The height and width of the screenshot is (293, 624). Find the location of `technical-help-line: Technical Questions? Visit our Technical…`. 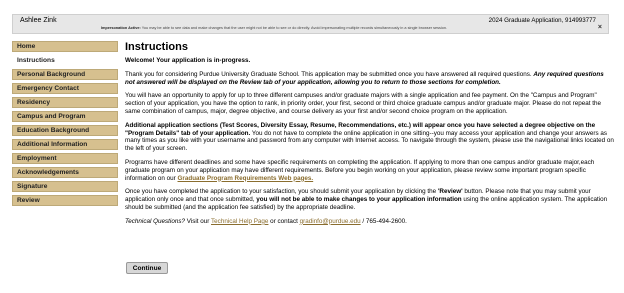

technical-help-line: Technical Questions? Visit our Technical… is located at coordinates (369, 222).